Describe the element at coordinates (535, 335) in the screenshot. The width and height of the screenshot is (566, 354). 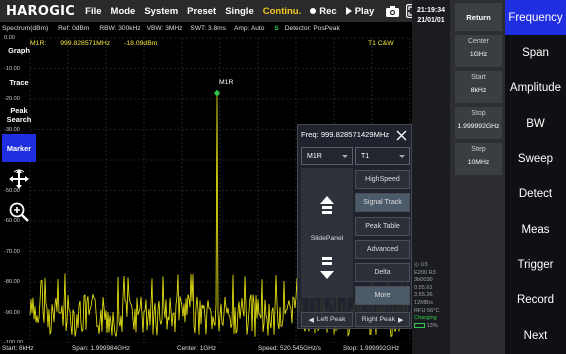
I see `menu-next: Next` at that location.